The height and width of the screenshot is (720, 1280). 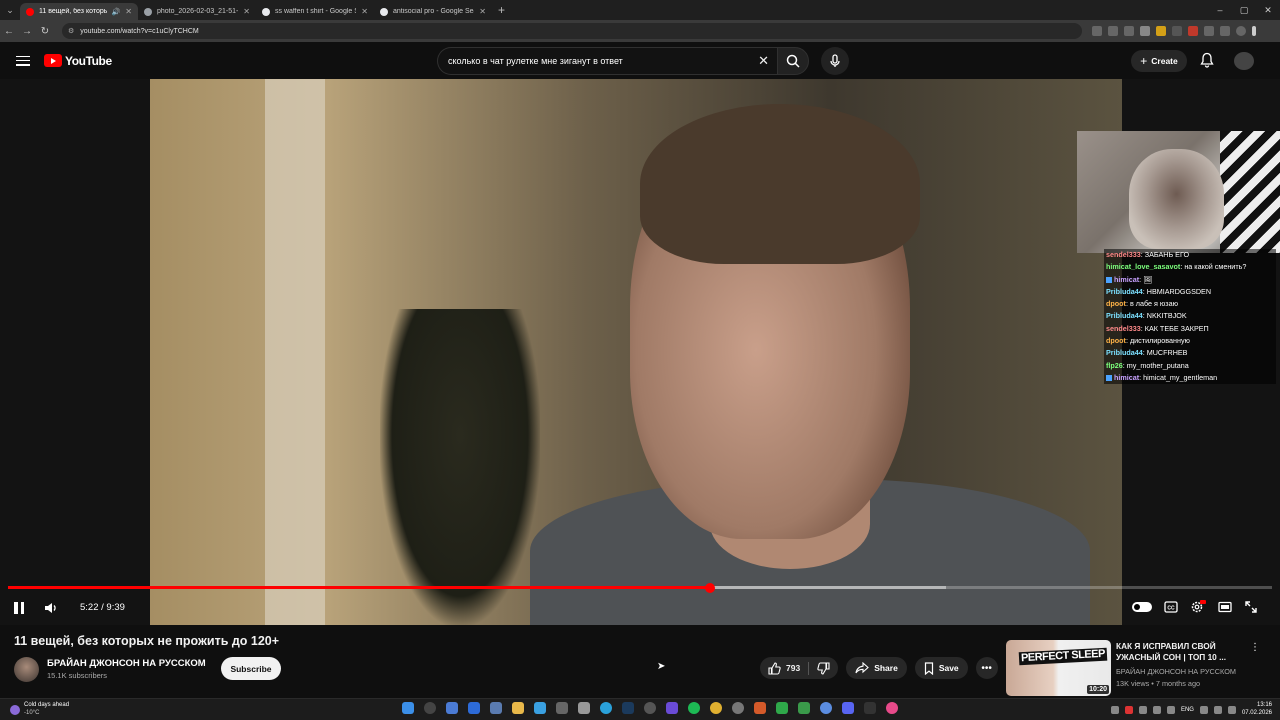 I want to click on recommended-channel: БРАЙАН ДЖОНСОН НА РУССКОМ, so click(x=1176, y=671).